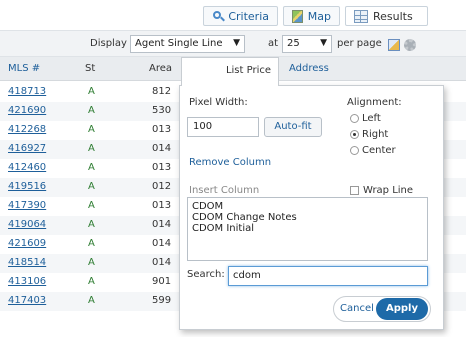 Image resolution: width=466 pixels, height=337 pixels. I want to click on tab-map-label: Map, so click(319, 16).